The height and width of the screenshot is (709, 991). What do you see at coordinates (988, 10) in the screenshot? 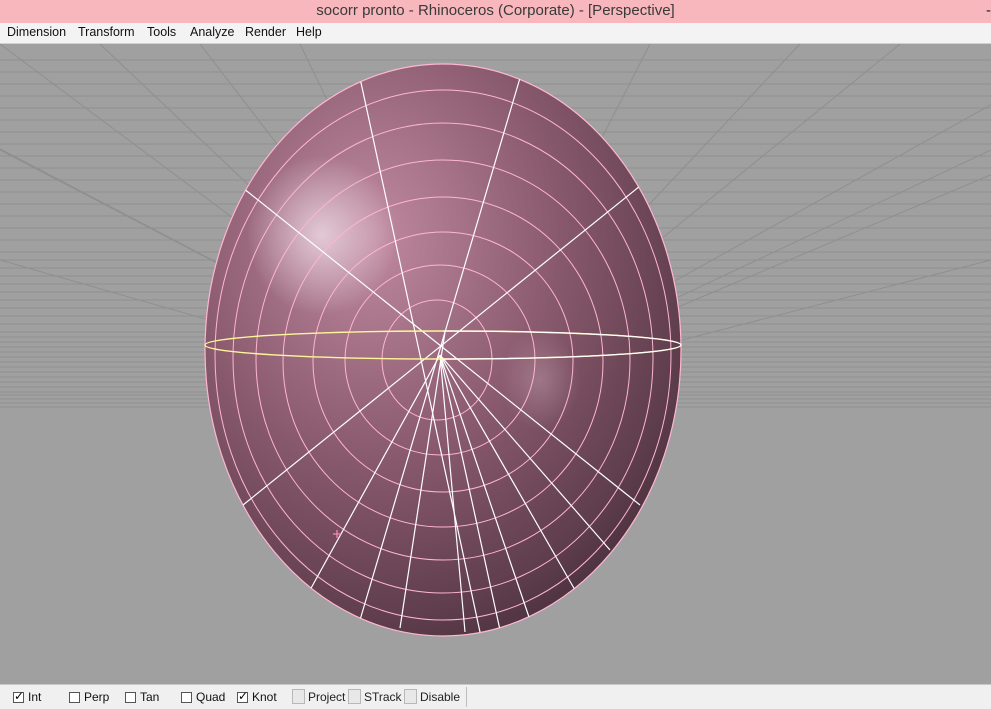
I see `minimize-button: -` at bounding box center [988, 10].